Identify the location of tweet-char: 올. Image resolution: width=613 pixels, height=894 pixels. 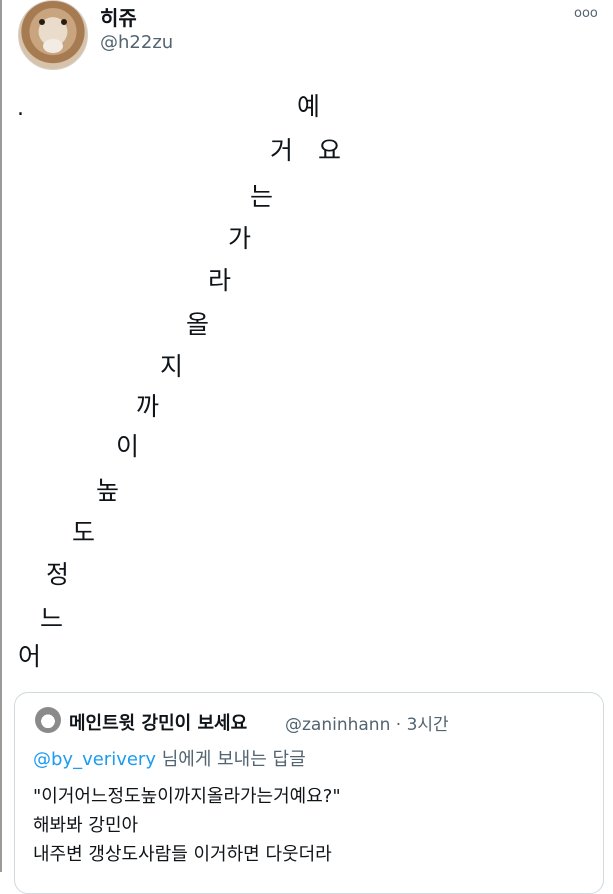
(198, 324).